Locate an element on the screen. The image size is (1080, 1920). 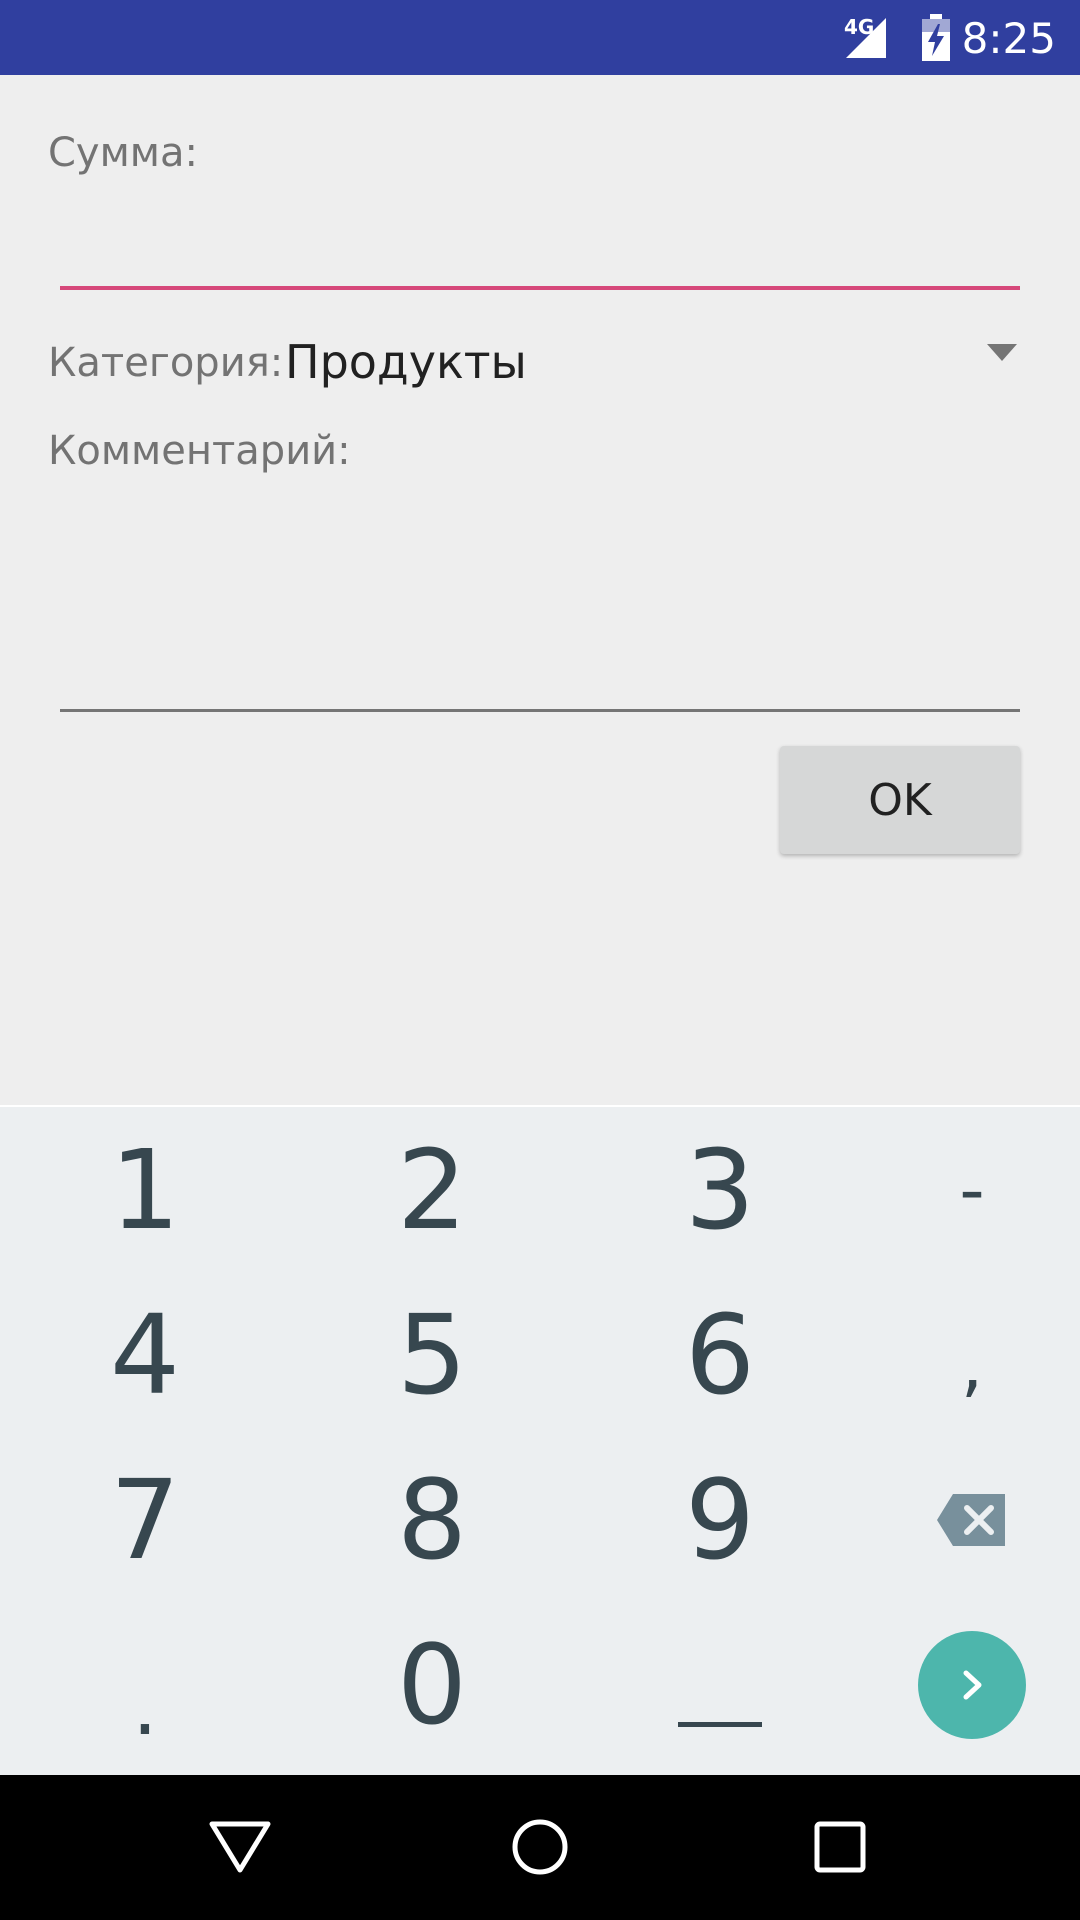
space-bar-icon is located at coordinates (720, 1724).